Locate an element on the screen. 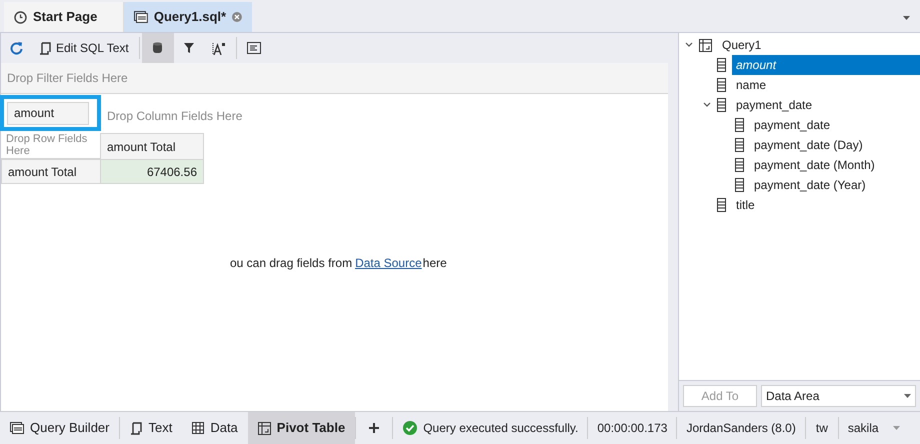 This screenshot has height=444, width=920. text-lines-icon is located at coordinates (253, 48).